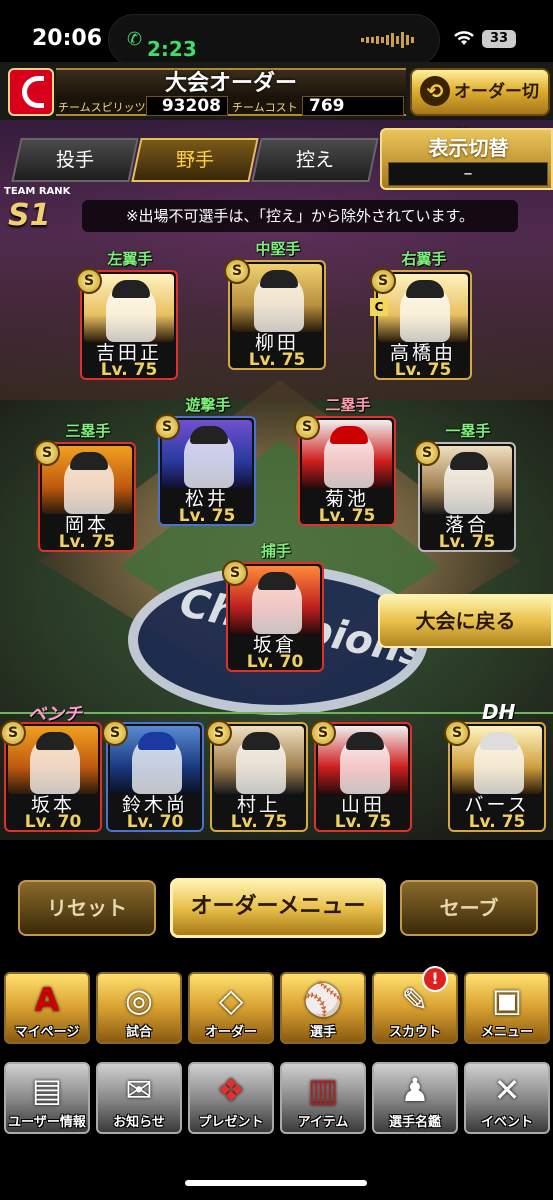  I want to click on gift-icon: ❖, so click(231, 1090).